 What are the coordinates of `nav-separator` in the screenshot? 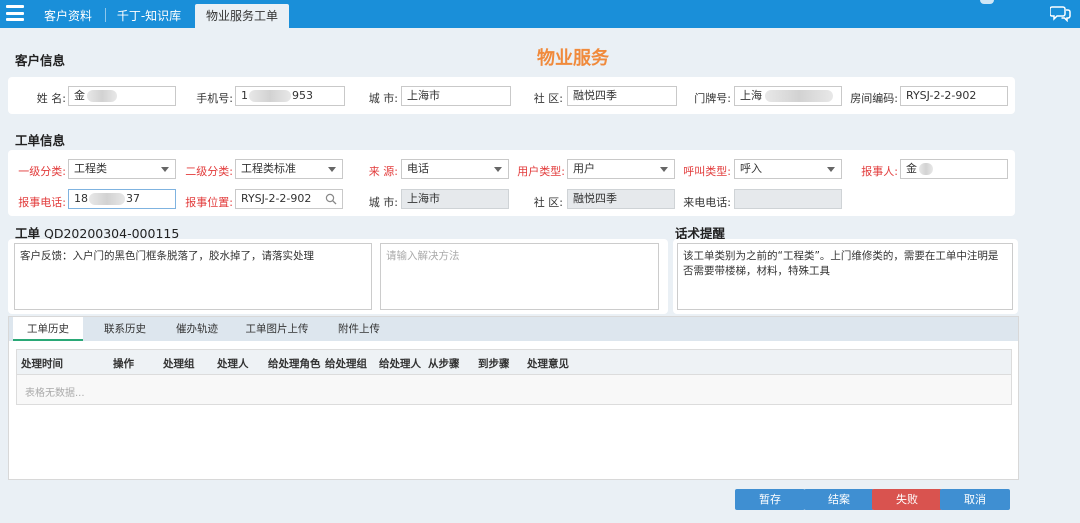 It's located at (105, 15).